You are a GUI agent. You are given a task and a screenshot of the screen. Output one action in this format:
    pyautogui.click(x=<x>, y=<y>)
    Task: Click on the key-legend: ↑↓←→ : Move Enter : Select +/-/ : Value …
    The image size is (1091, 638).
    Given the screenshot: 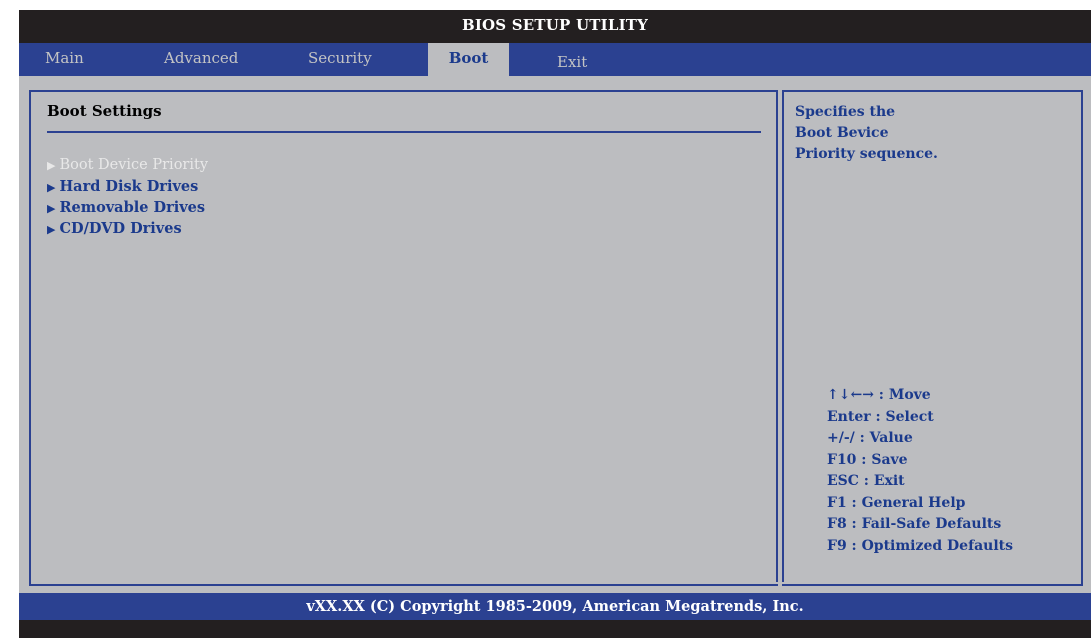 What is the action you would take?
    pyautogui.click(x=952, y=473)
    